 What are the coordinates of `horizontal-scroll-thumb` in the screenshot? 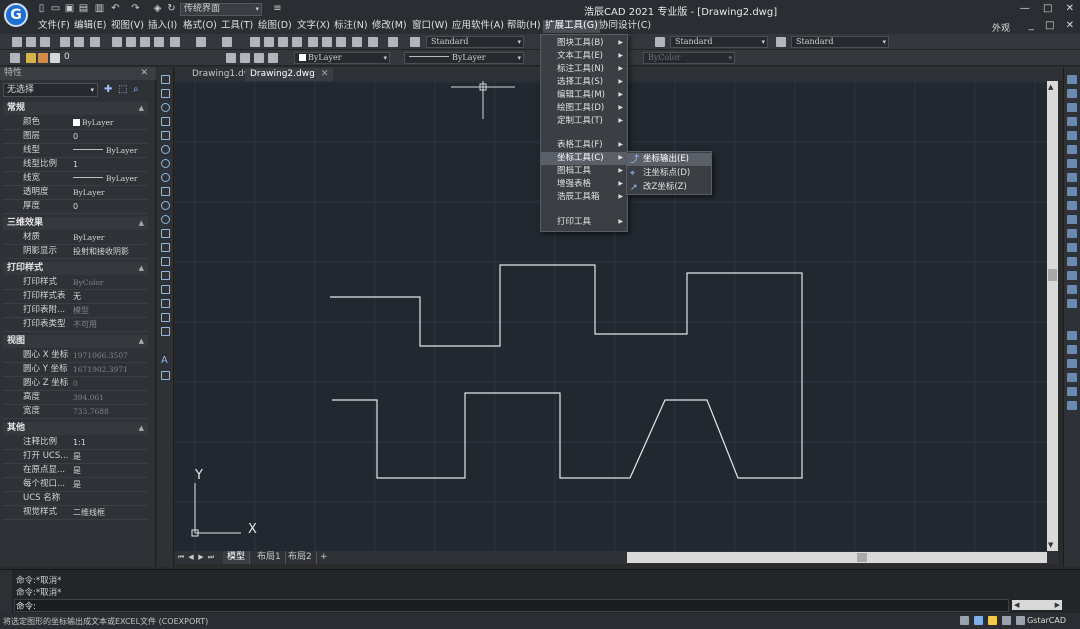 It's located at (862, 557).